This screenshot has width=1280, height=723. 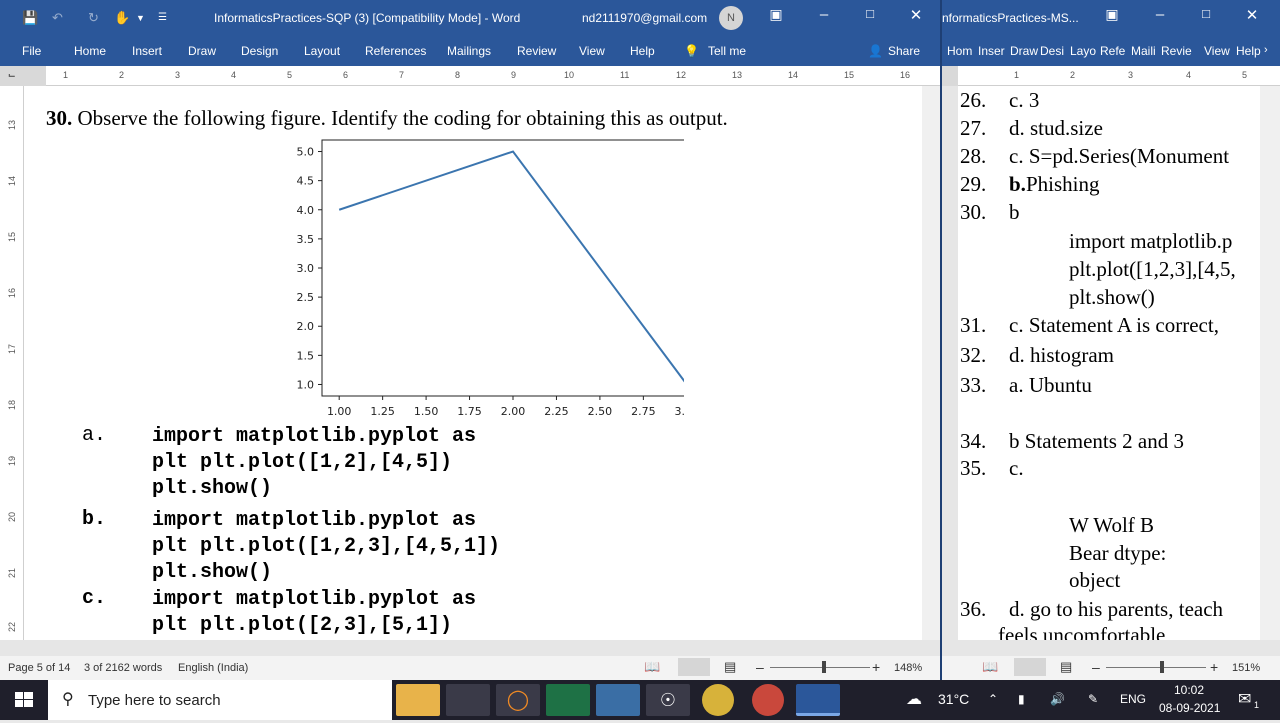 I want to click on tab-design: Desi, so click(x=1052, y=51).